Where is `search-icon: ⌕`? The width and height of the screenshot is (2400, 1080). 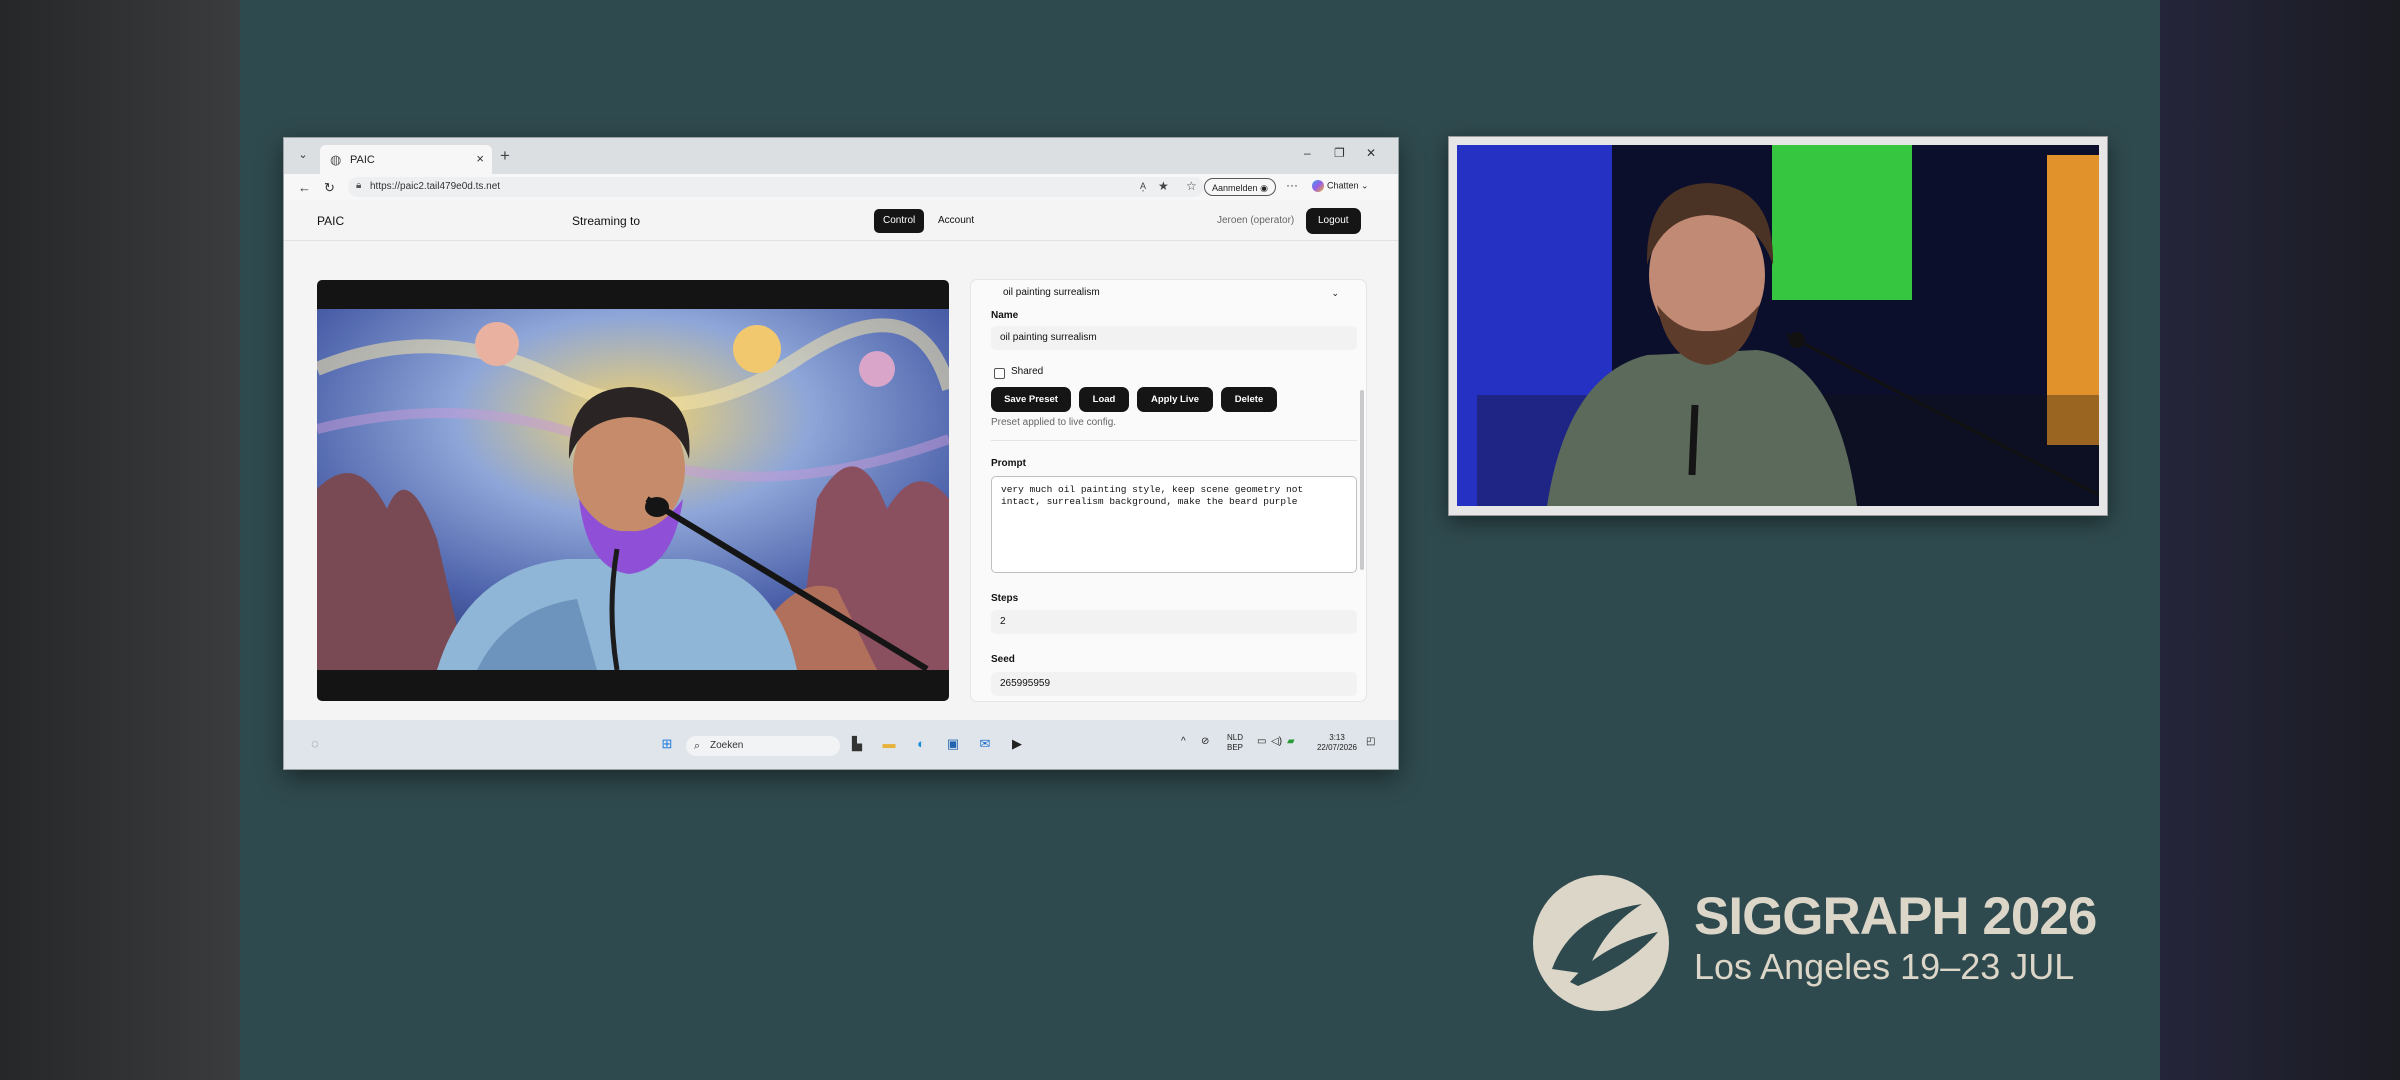 search-icon: ⌕ is located at coordinates (697, 746).